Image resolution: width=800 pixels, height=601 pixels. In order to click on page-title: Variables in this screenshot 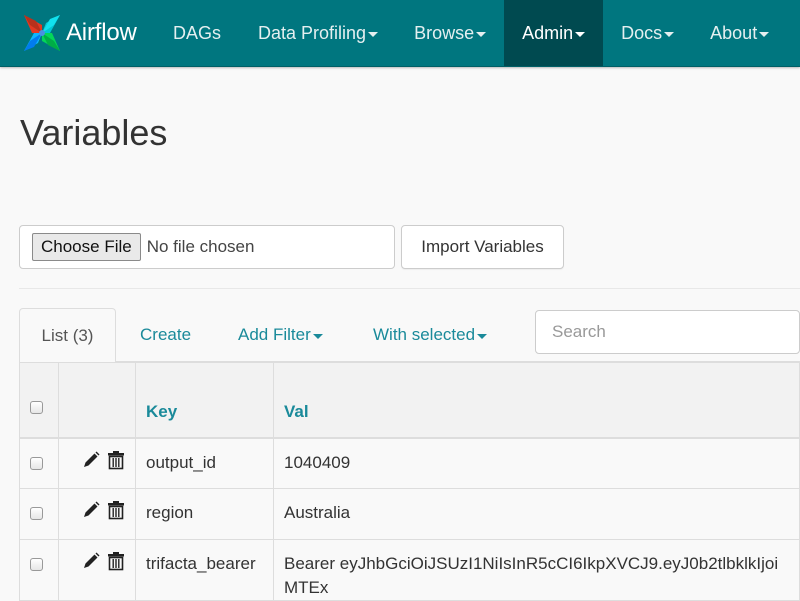, I will do `click(94, 132)`.